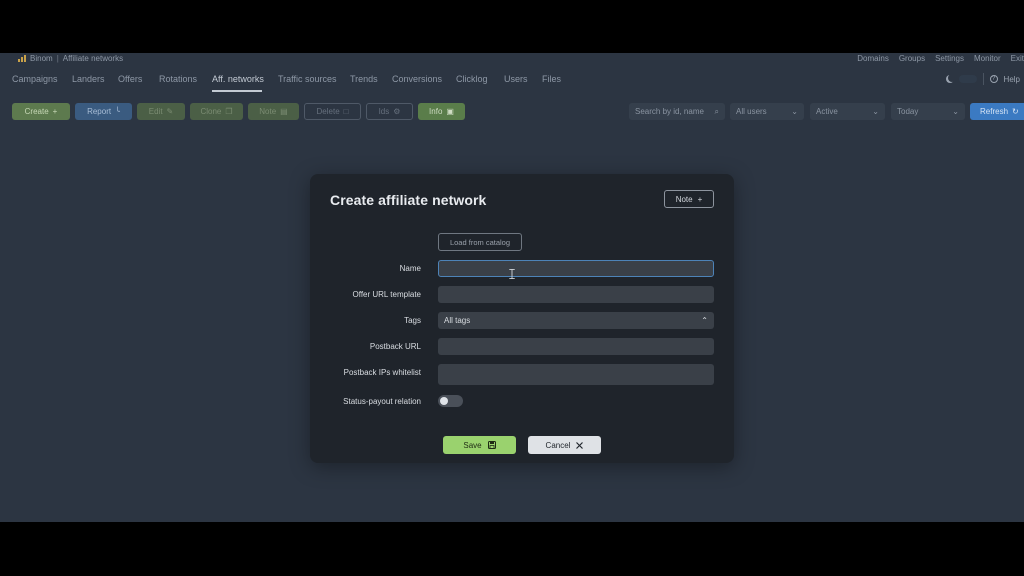 Image resolution: width=1024 pixels, height=576 pixels. What do you see at coordinates (576, 320) in the screenshot?
I see `tags-select: All tags ⌃` at bounding box center [576, 320].